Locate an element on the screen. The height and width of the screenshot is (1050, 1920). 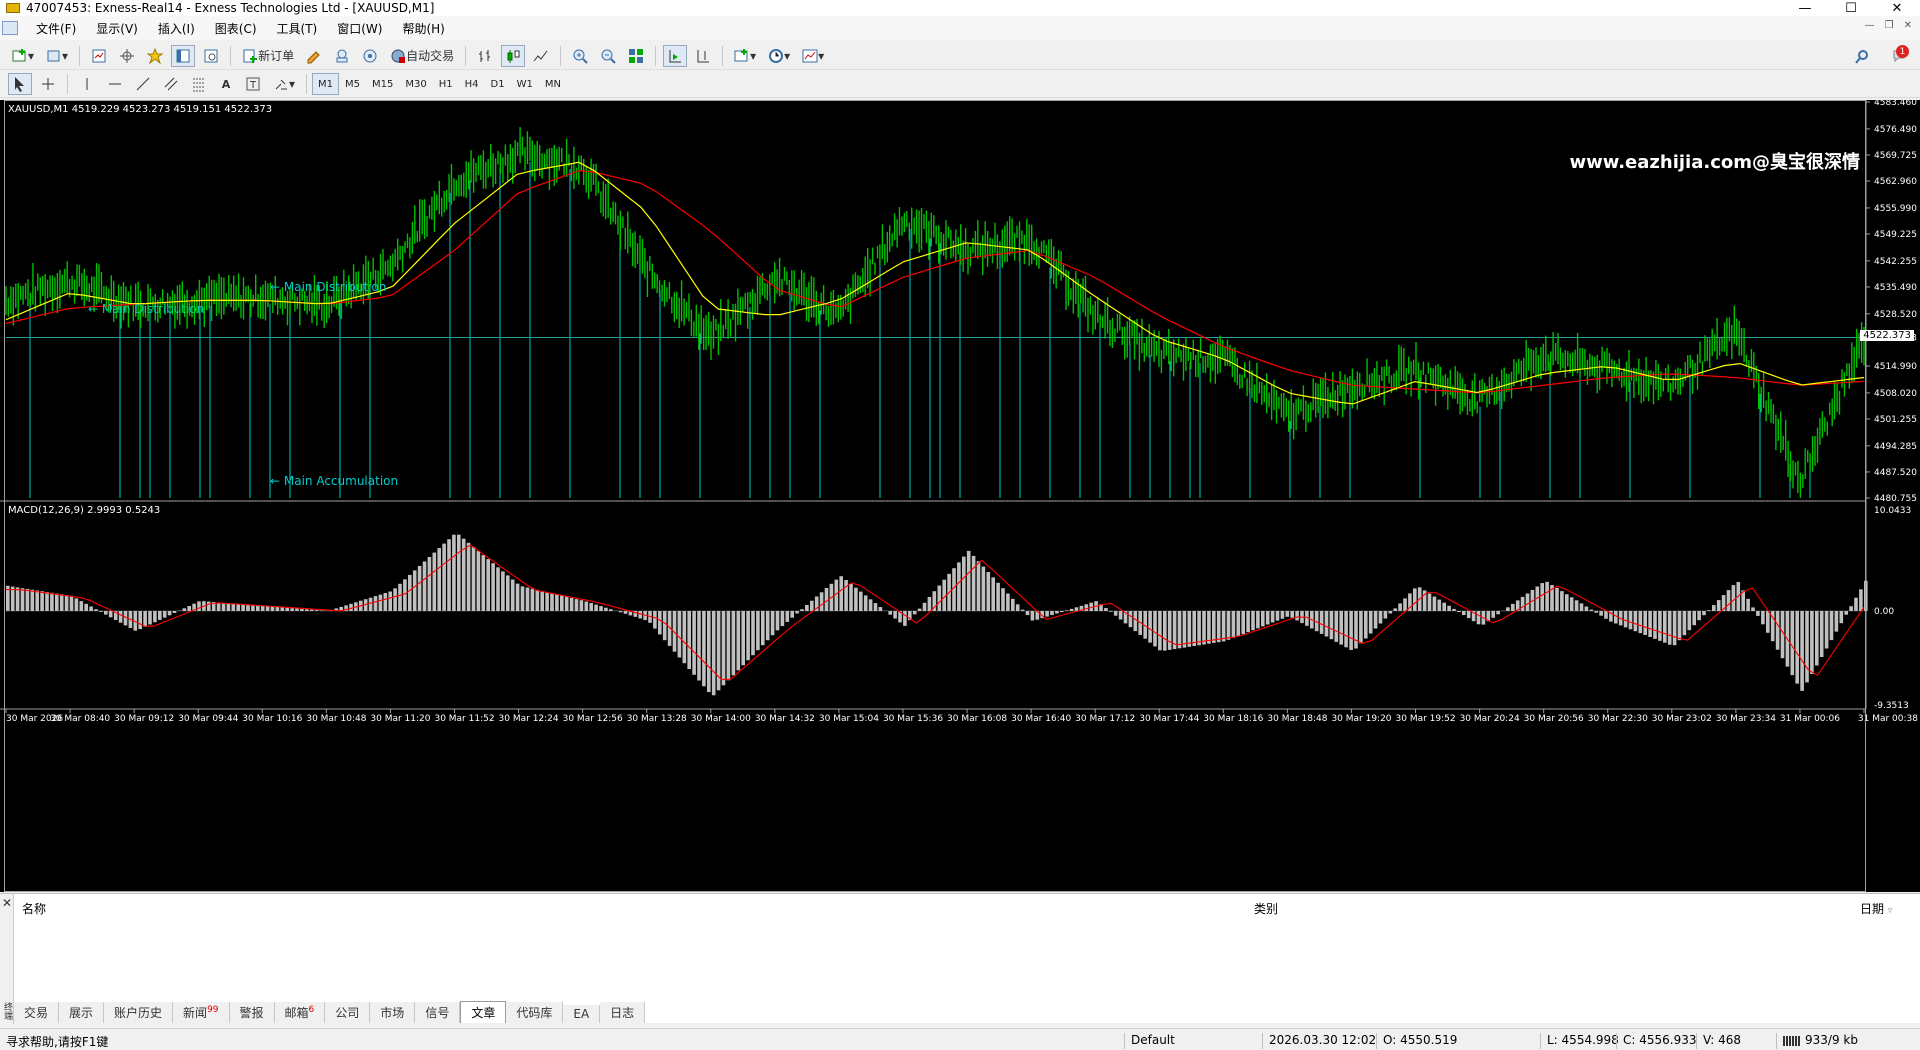
timeframe-h4: H4 is located at coordinates (472, 84).